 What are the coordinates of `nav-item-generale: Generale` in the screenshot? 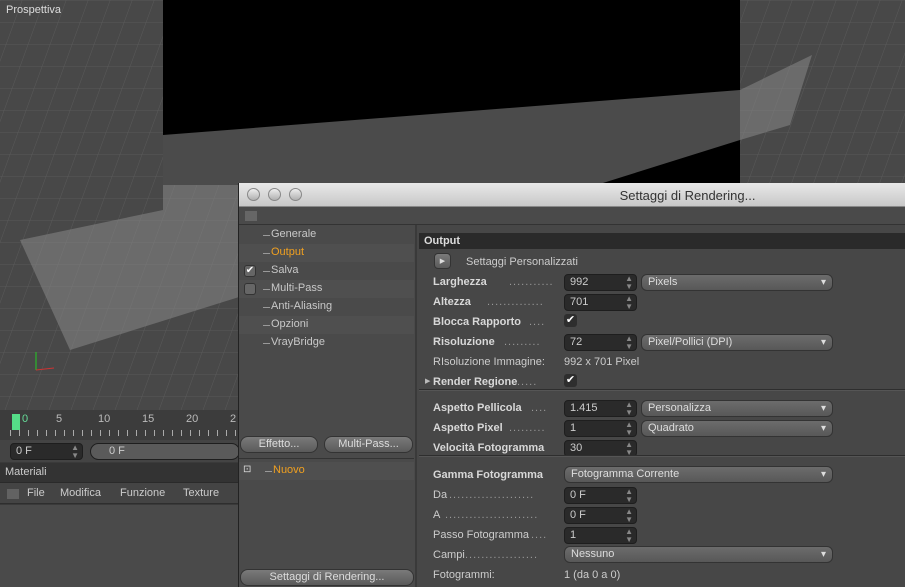 It's located at (326, 235).